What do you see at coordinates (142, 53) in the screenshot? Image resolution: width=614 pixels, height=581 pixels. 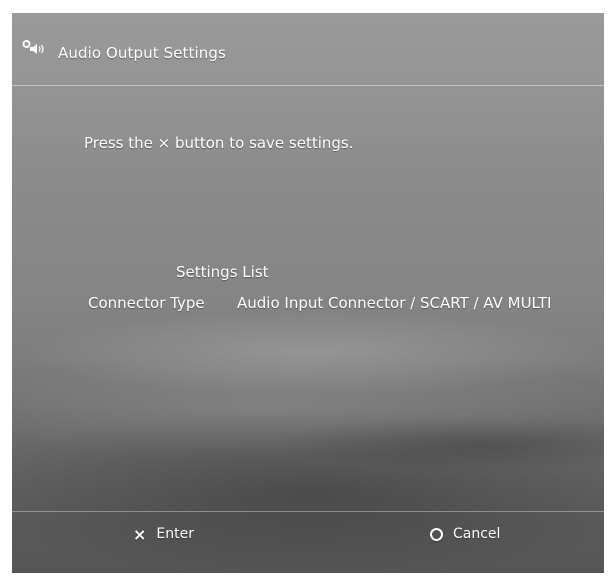 I see `page-title: Audio Output Settings` at bounding box center [142, 53].